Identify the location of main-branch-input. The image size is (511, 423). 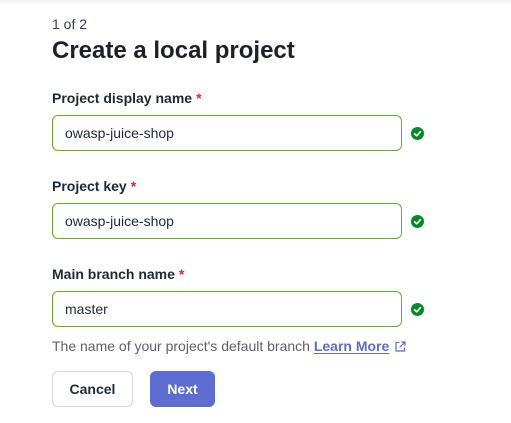
(227, 309).